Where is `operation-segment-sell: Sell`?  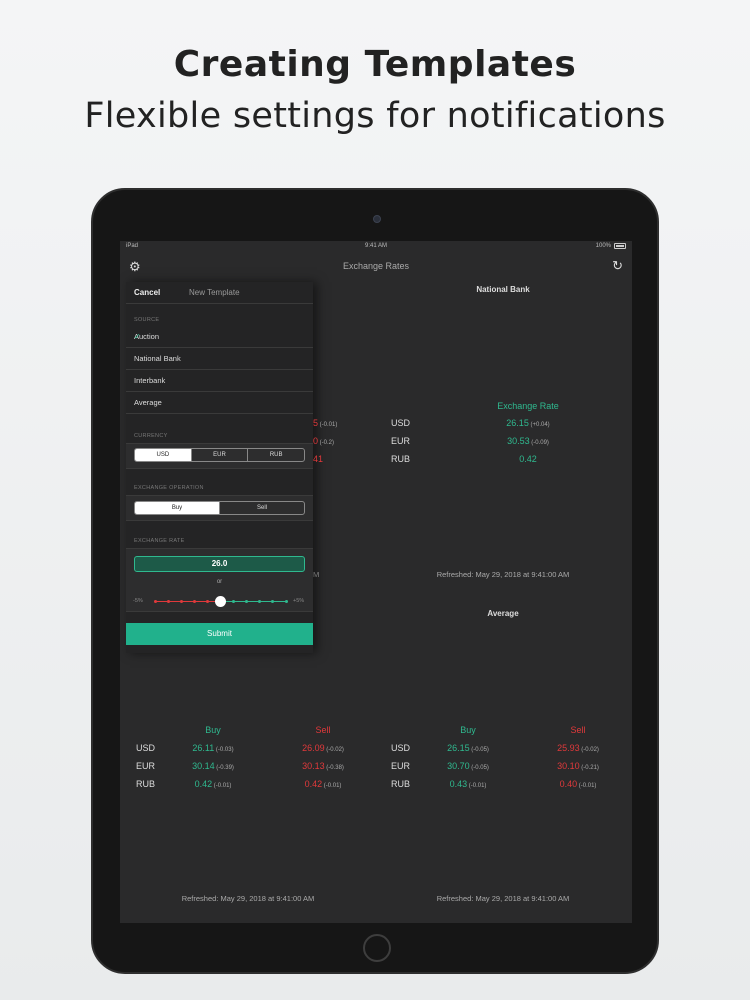 operation-segment-sell: Sell is located at coordinates (262, 508).